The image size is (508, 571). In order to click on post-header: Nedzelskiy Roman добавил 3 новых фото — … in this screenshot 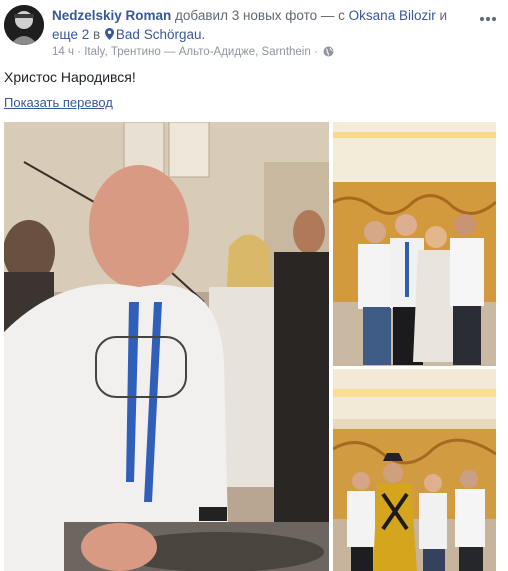, I will do `click(262, 25)`.